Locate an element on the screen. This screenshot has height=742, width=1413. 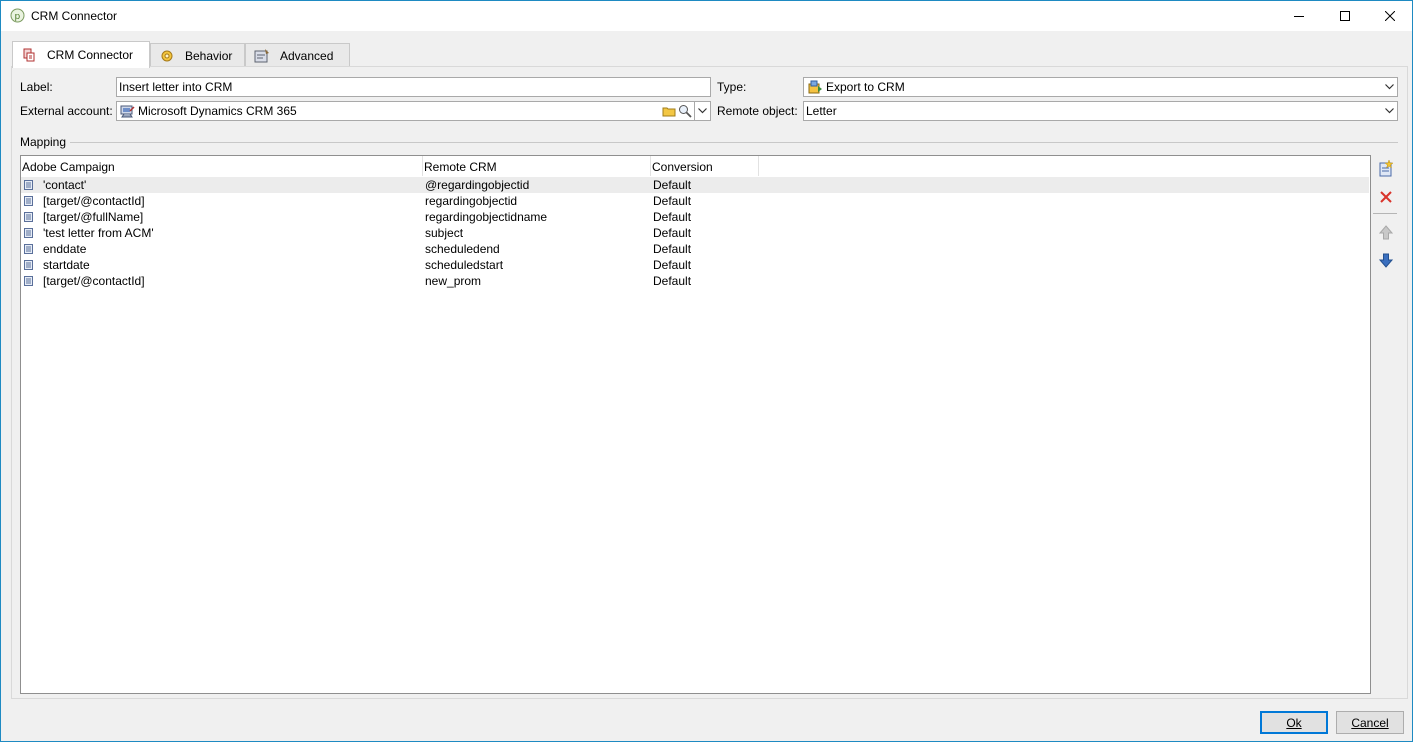
type-dropdown-button is located at coordinates (1389, 87).